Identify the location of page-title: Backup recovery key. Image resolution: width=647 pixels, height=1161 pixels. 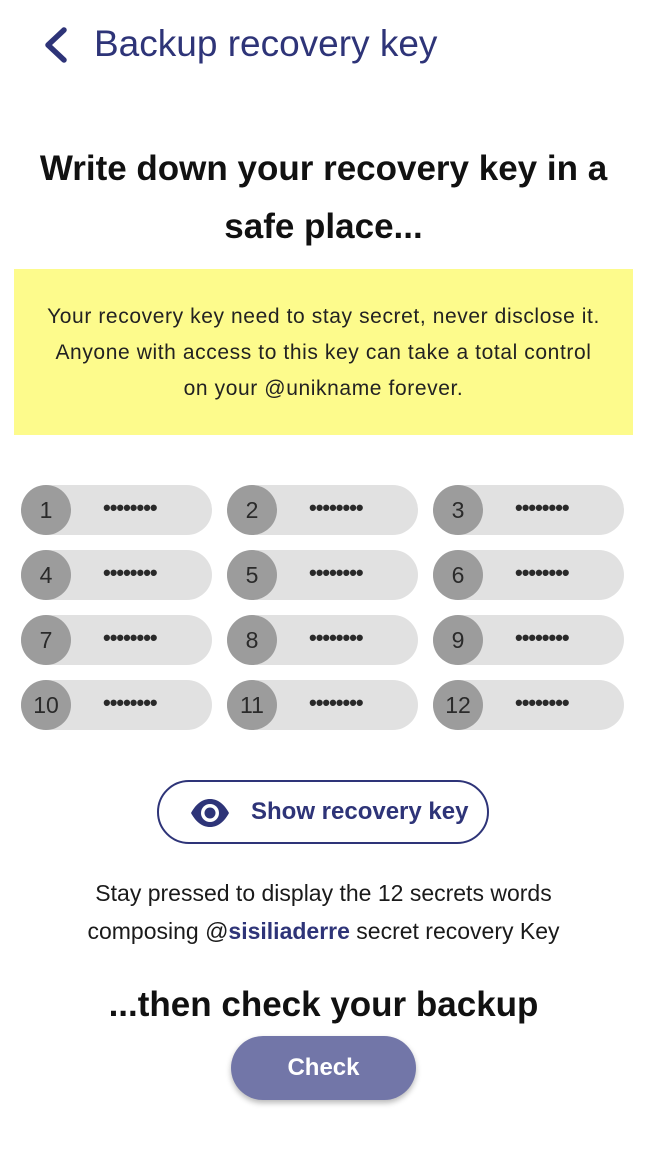
(266, 43).